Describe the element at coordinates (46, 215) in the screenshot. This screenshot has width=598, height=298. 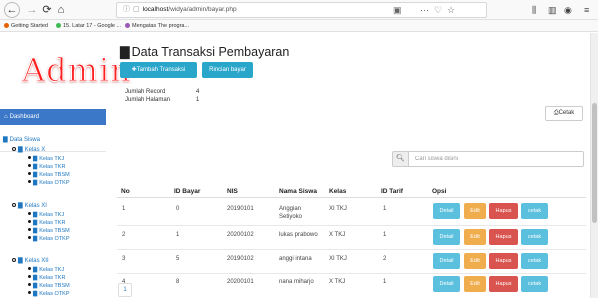
I see `sidebar-item-kelas-xi-tkj: ▇ Kelas TKJ` at that location.